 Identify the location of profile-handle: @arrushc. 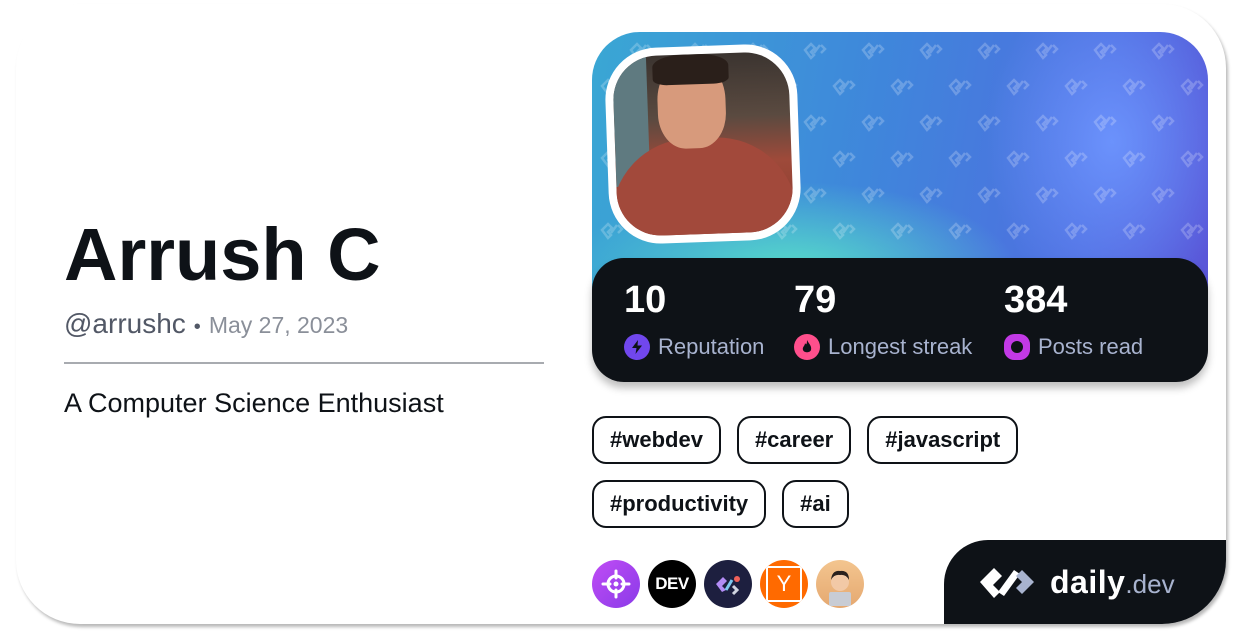
(125, 323).